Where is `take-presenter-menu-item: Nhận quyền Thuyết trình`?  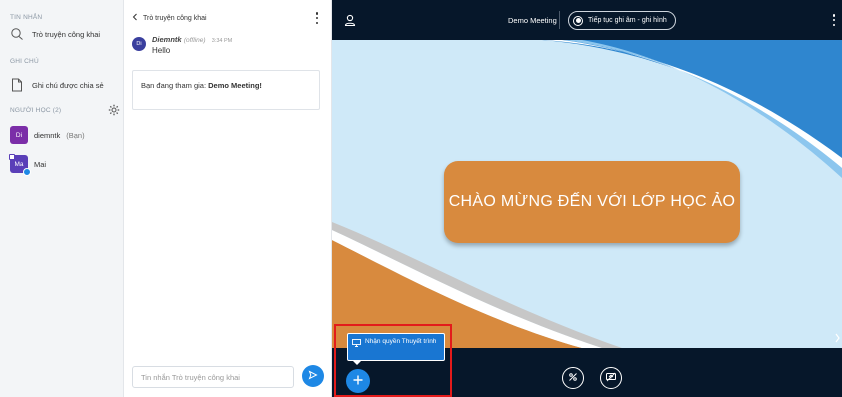
take-presenter-menu-item: Nhận quyền Thuyết trình is located at coordinates (396, 347).